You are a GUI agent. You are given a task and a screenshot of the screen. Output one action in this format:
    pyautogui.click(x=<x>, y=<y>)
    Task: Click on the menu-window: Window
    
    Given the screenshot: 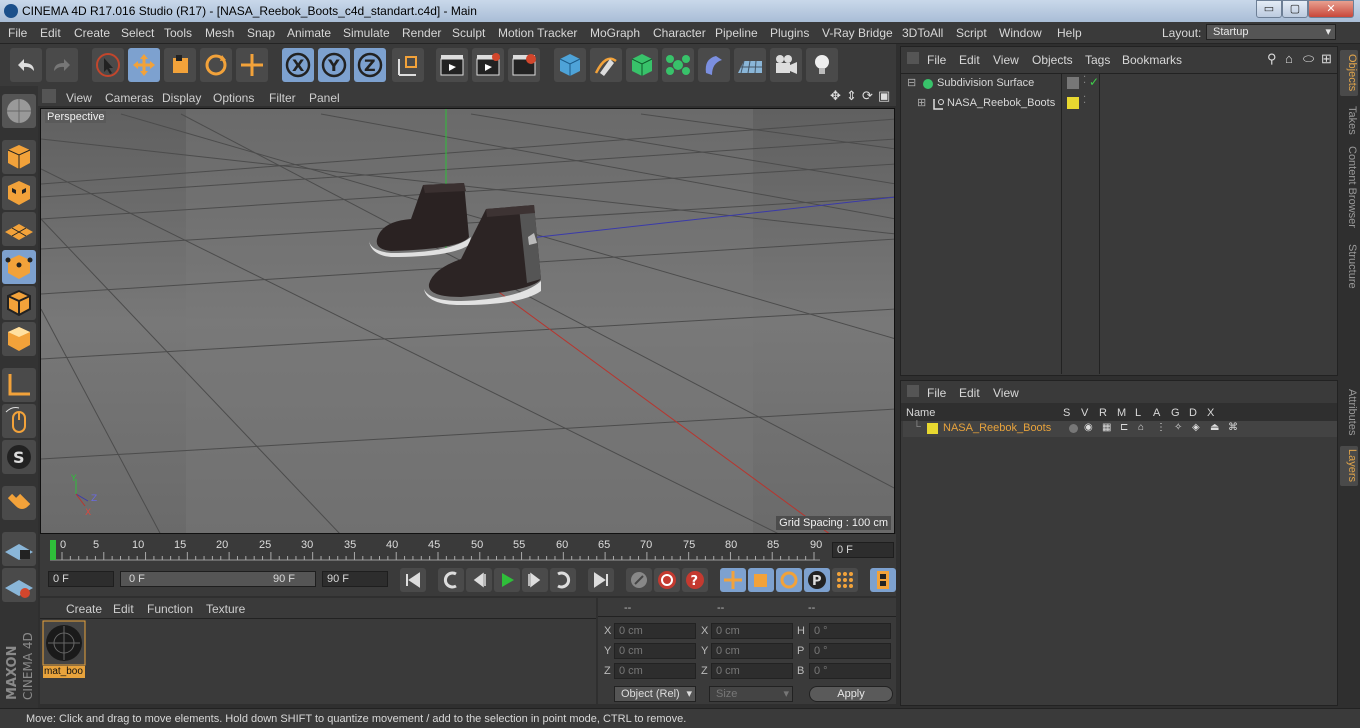 What is the action you would take?
    pyautogui.click(x=1020, y=33)
    